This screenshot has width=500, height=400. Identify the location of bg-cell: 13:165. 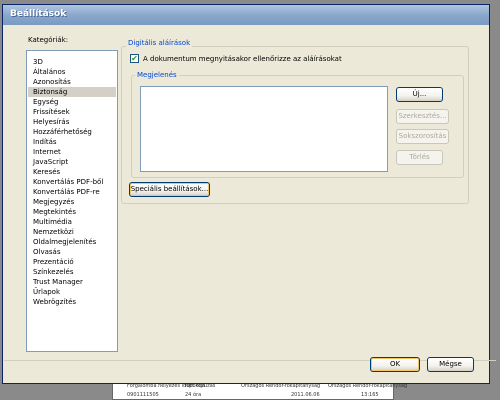
(370, 395).